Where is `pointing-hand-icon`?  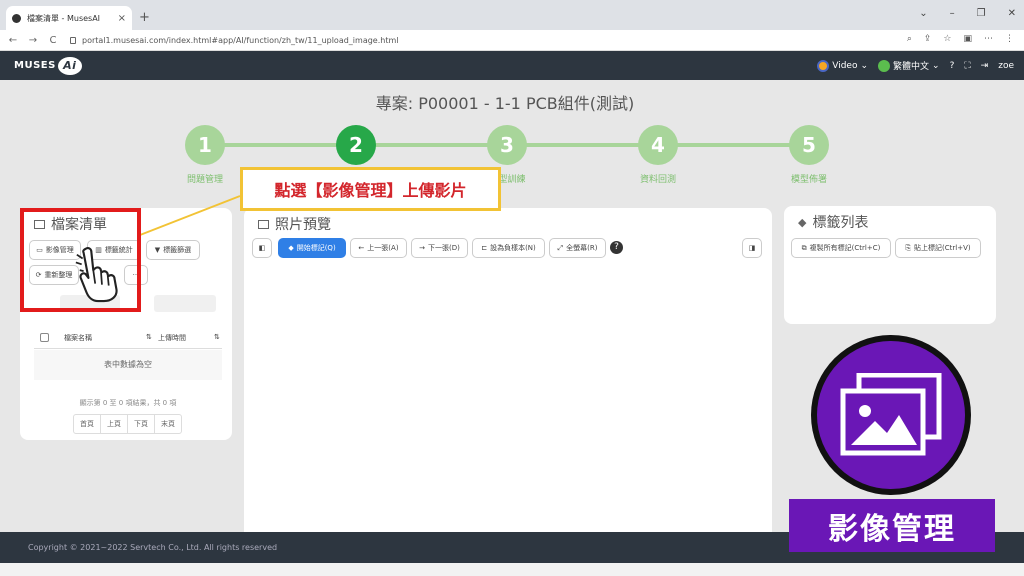 pointing-hand-icon is located at coordinates (96, 275).